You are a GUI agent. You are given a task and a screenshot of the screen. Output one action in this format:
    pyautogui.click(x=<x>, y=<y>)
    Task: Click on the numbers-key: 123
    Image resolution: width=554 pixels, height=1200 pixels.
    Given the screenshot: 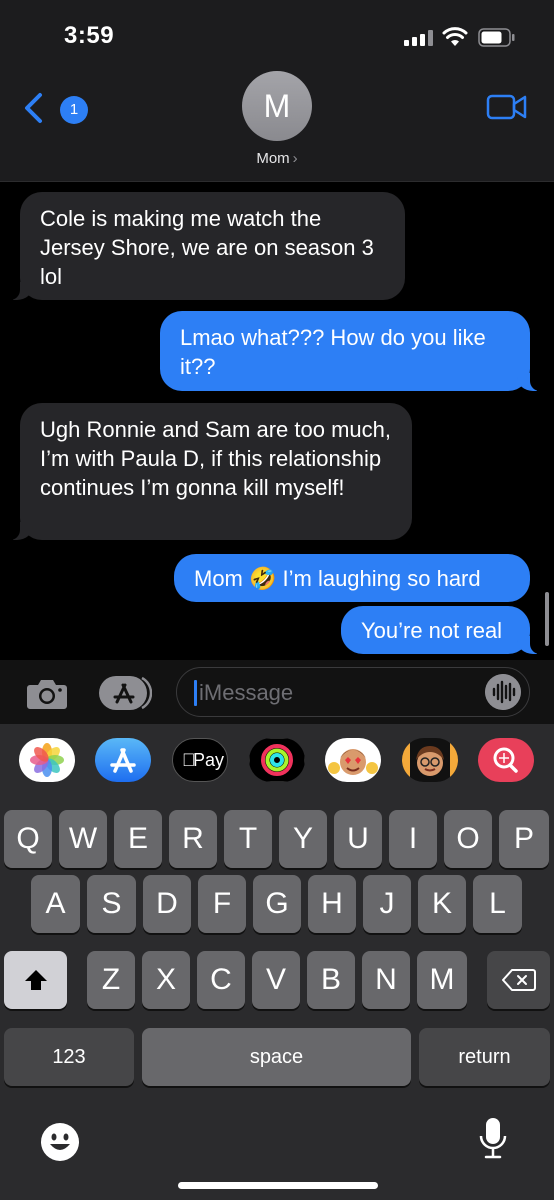 What is the action you would take?
    pyautogui.click(x=69, y=1057)
    